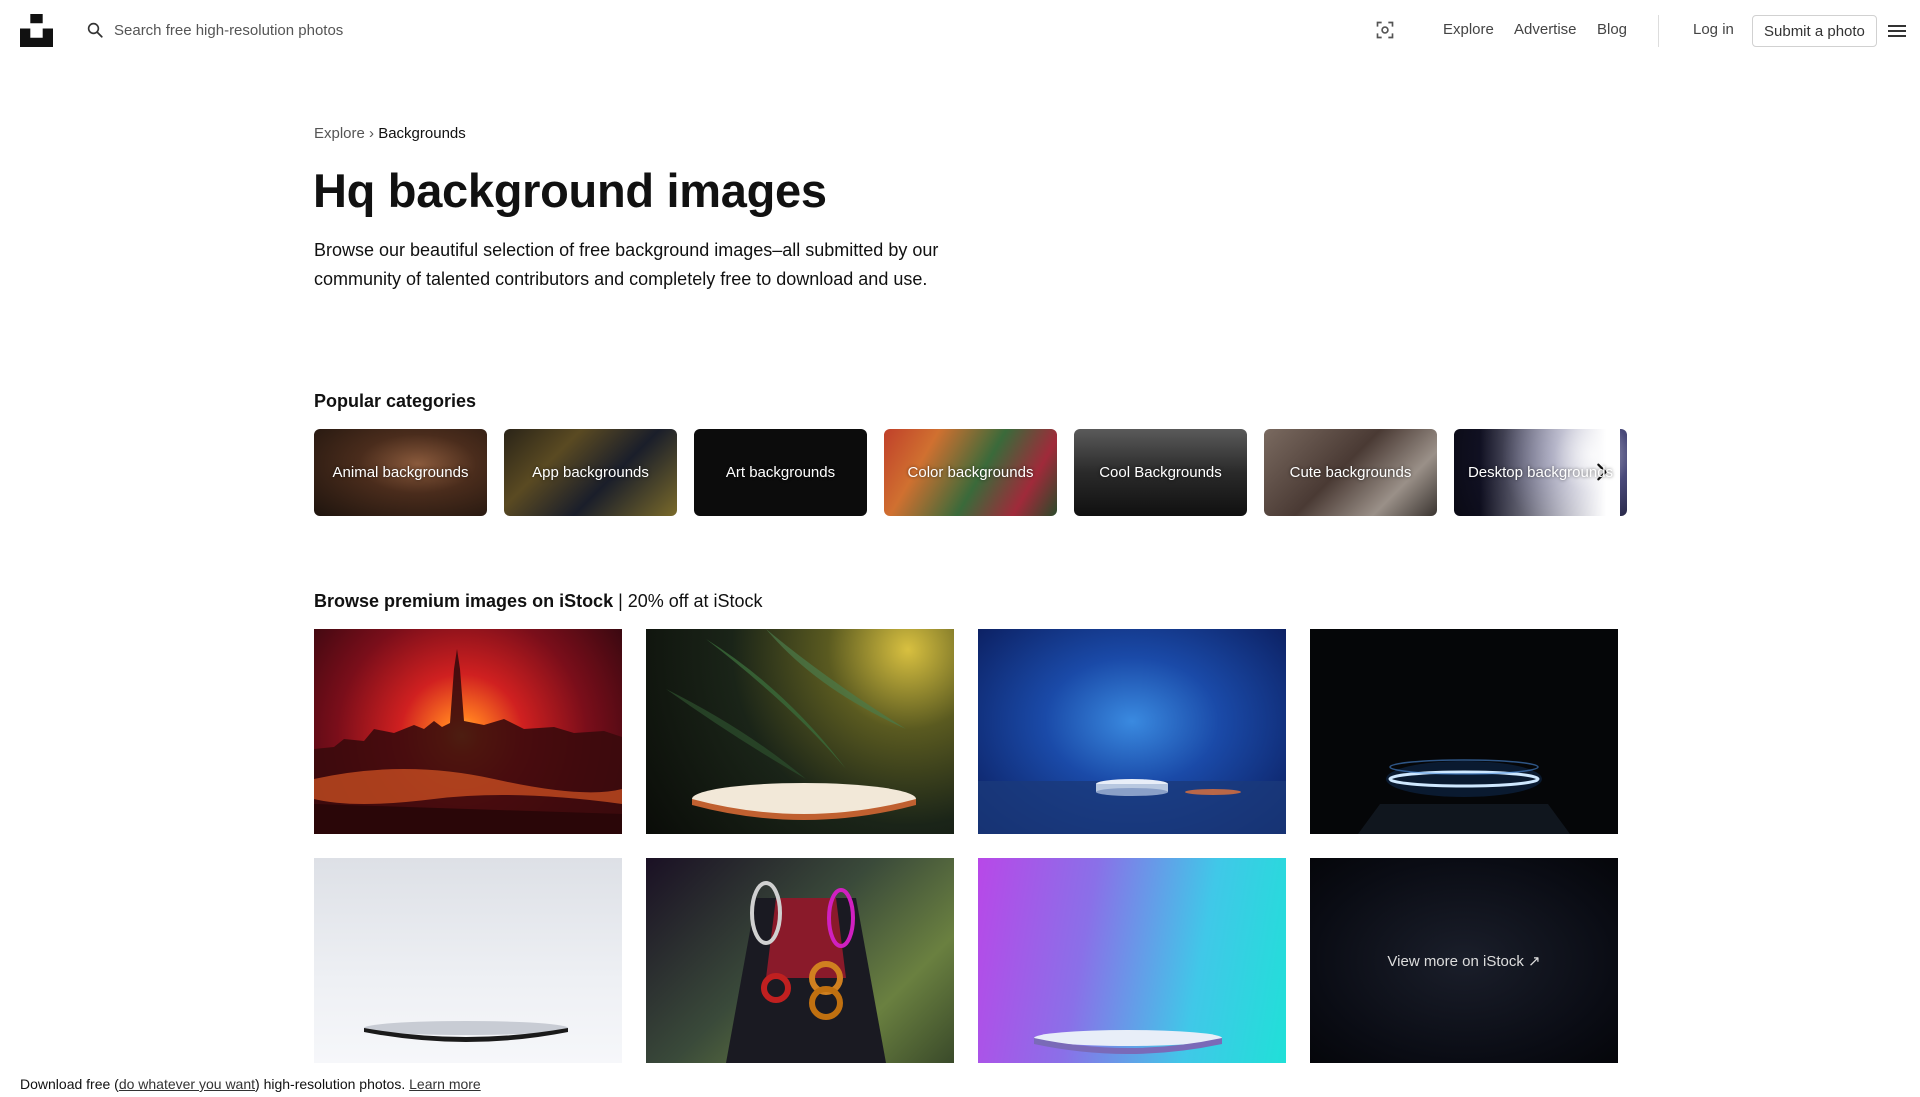 The width and height of the screenshot is (1920, 1097). Describe the element at coordinates (1713, 29) in the screenshot. I see `login-link: Log in` at that location.